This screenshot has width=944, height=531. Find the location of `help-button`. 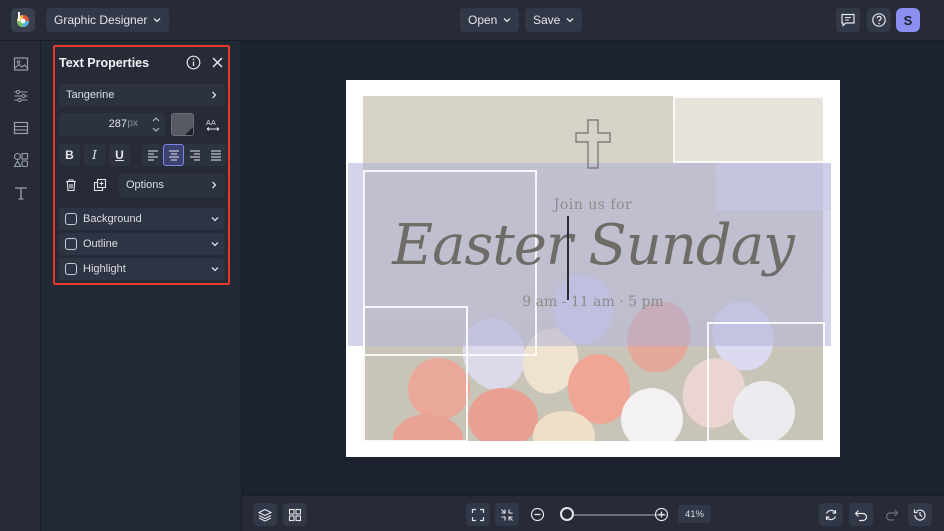

help-button is located at coordinates (879, 20).